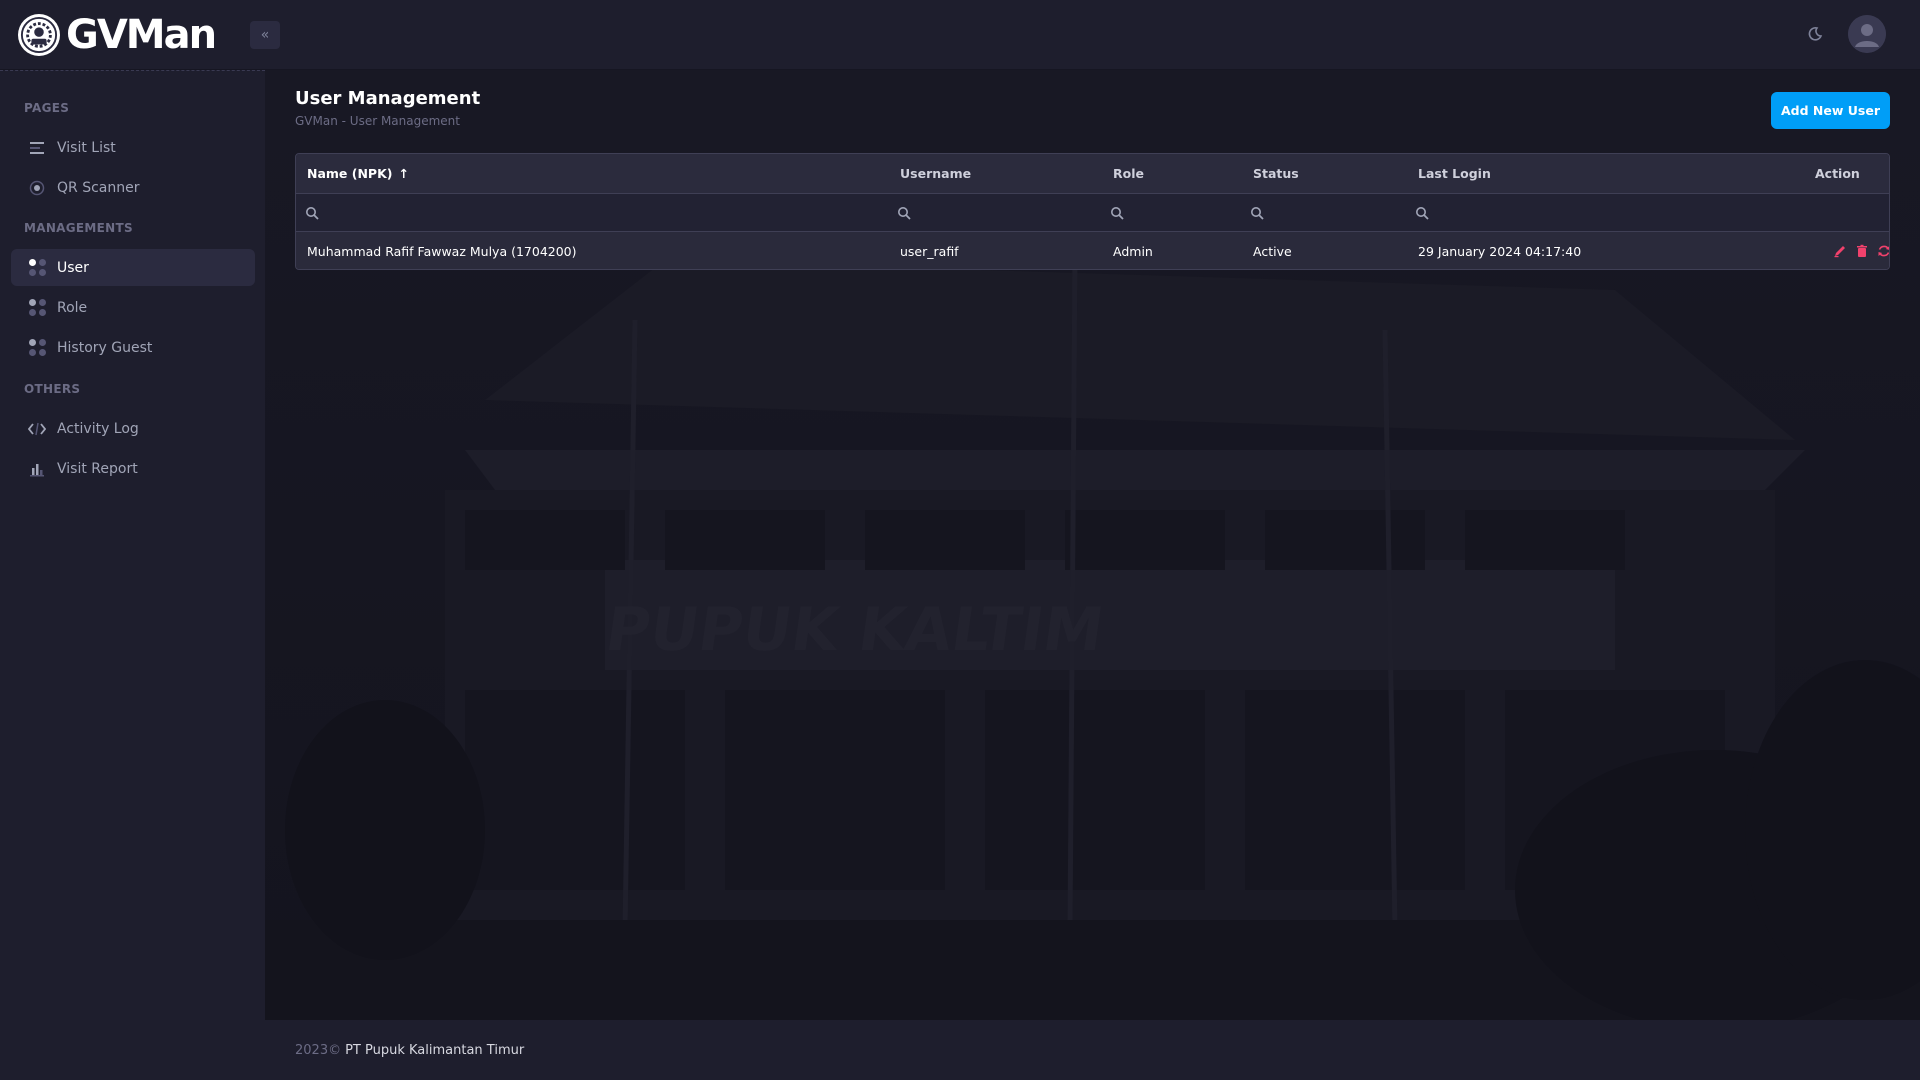 This screenshot has height=1080, width=1920. I want to click on code-icon, so click(37, 429).